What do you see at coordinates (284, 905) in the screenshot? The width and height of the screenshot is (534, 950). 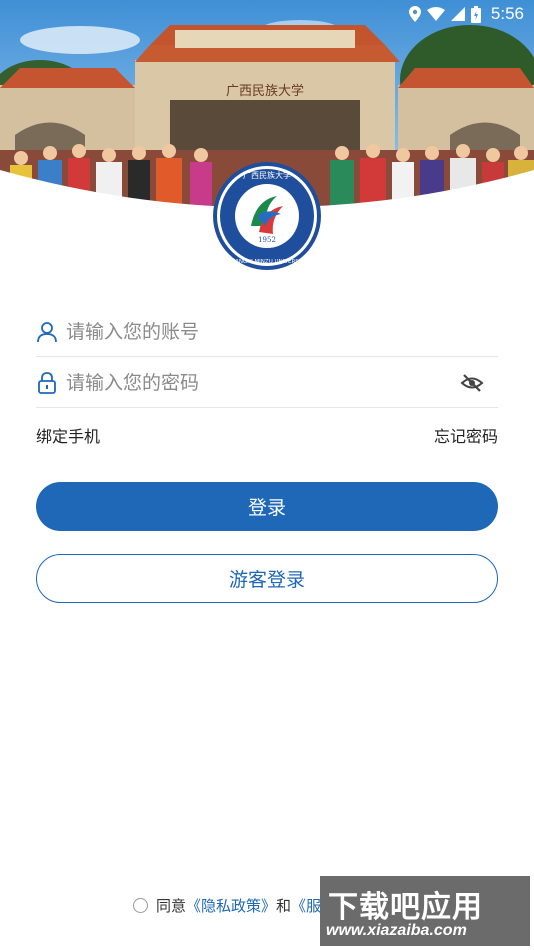 I see `agreement-and: 和` at bounding box center [284, 905].